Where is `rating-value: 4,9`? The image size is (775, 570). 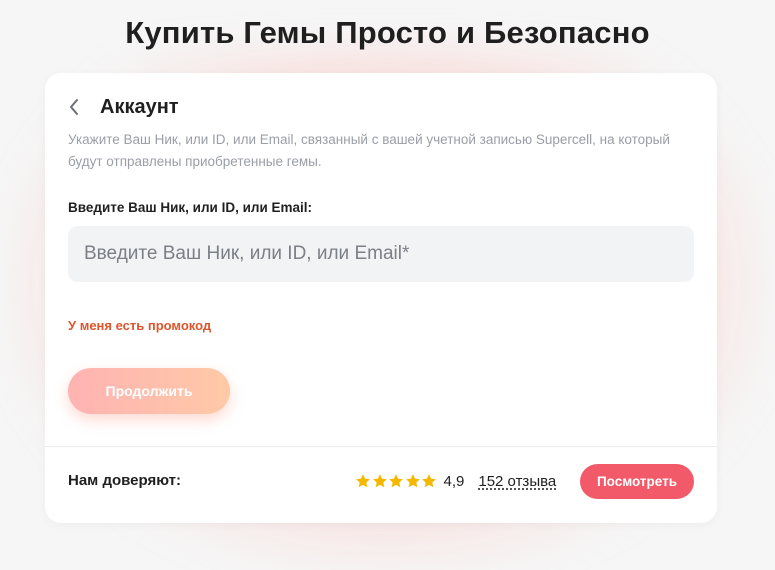 rating-value: 4,9 is located at coordinates (454, 481).